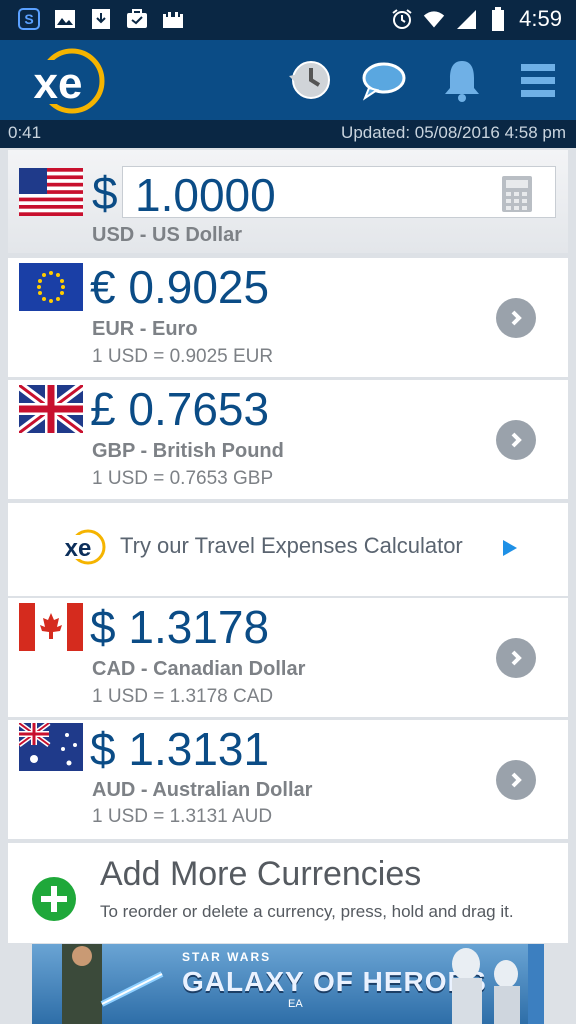  I want to click on exchange-rate: 1 USD = 1.3131 AUD, so click(182, 816).